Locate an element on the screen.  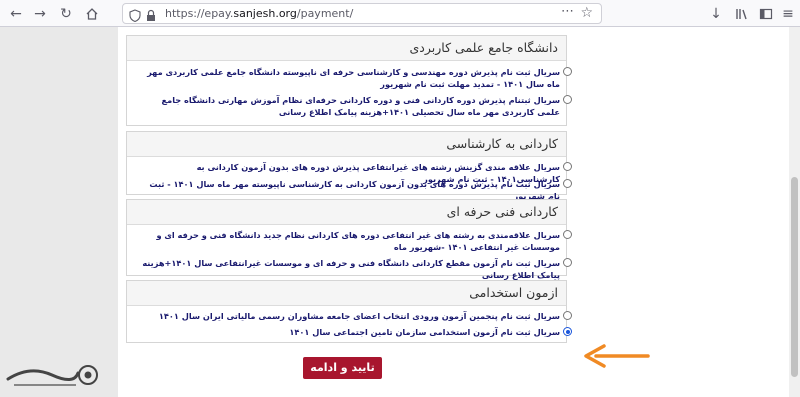
page-actions-icon: ⋯ is located at coordinates (568, 11).